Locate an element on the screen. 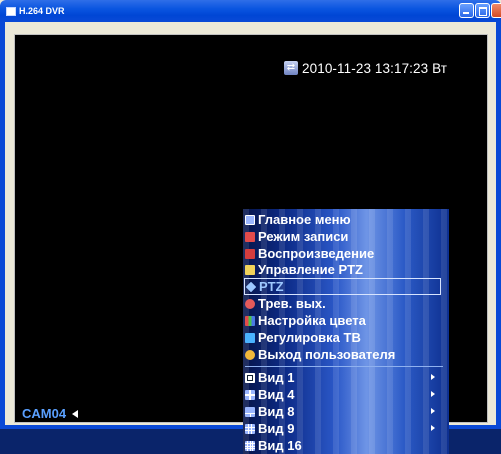  menu-item-logout: Выход пользователя is located at coordinates (345, 354).